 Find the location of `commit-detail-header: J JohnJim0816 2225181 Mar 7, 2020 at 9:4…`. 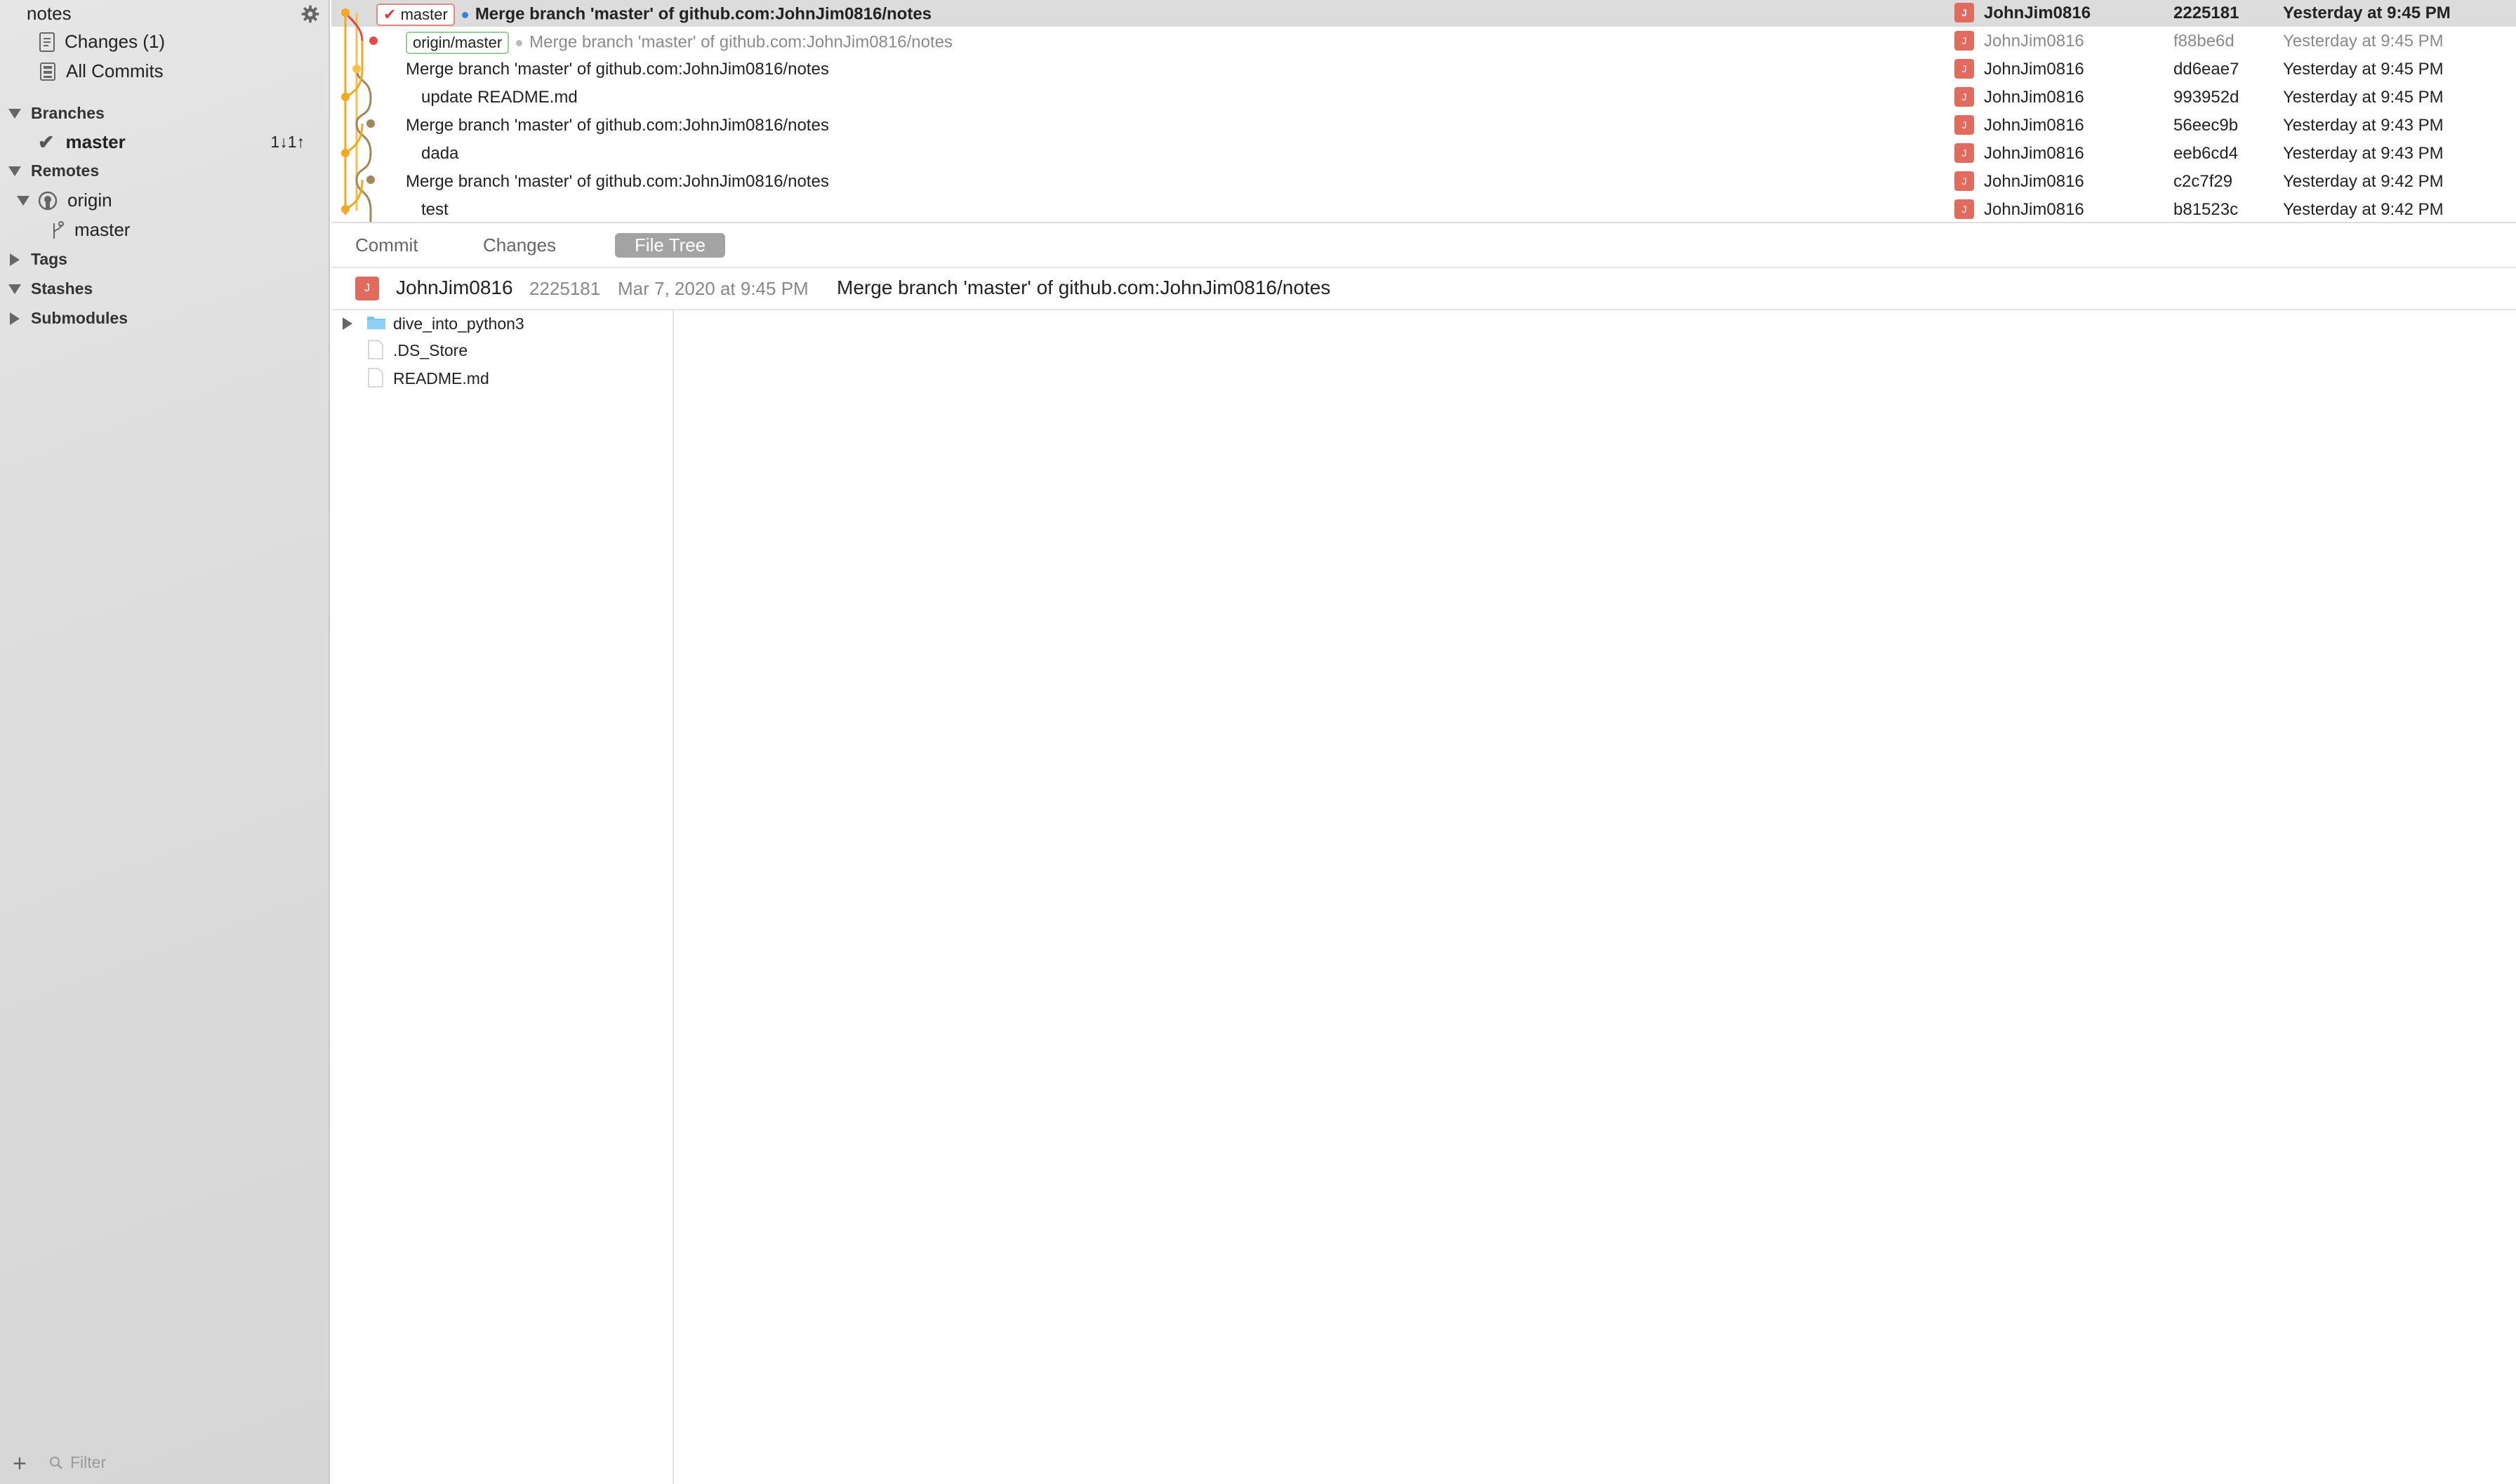

commit-detail-header: J JohnJim0816 2225181 Mar 7, 2020 at 9:4… is located at coordinates (1423, 289).